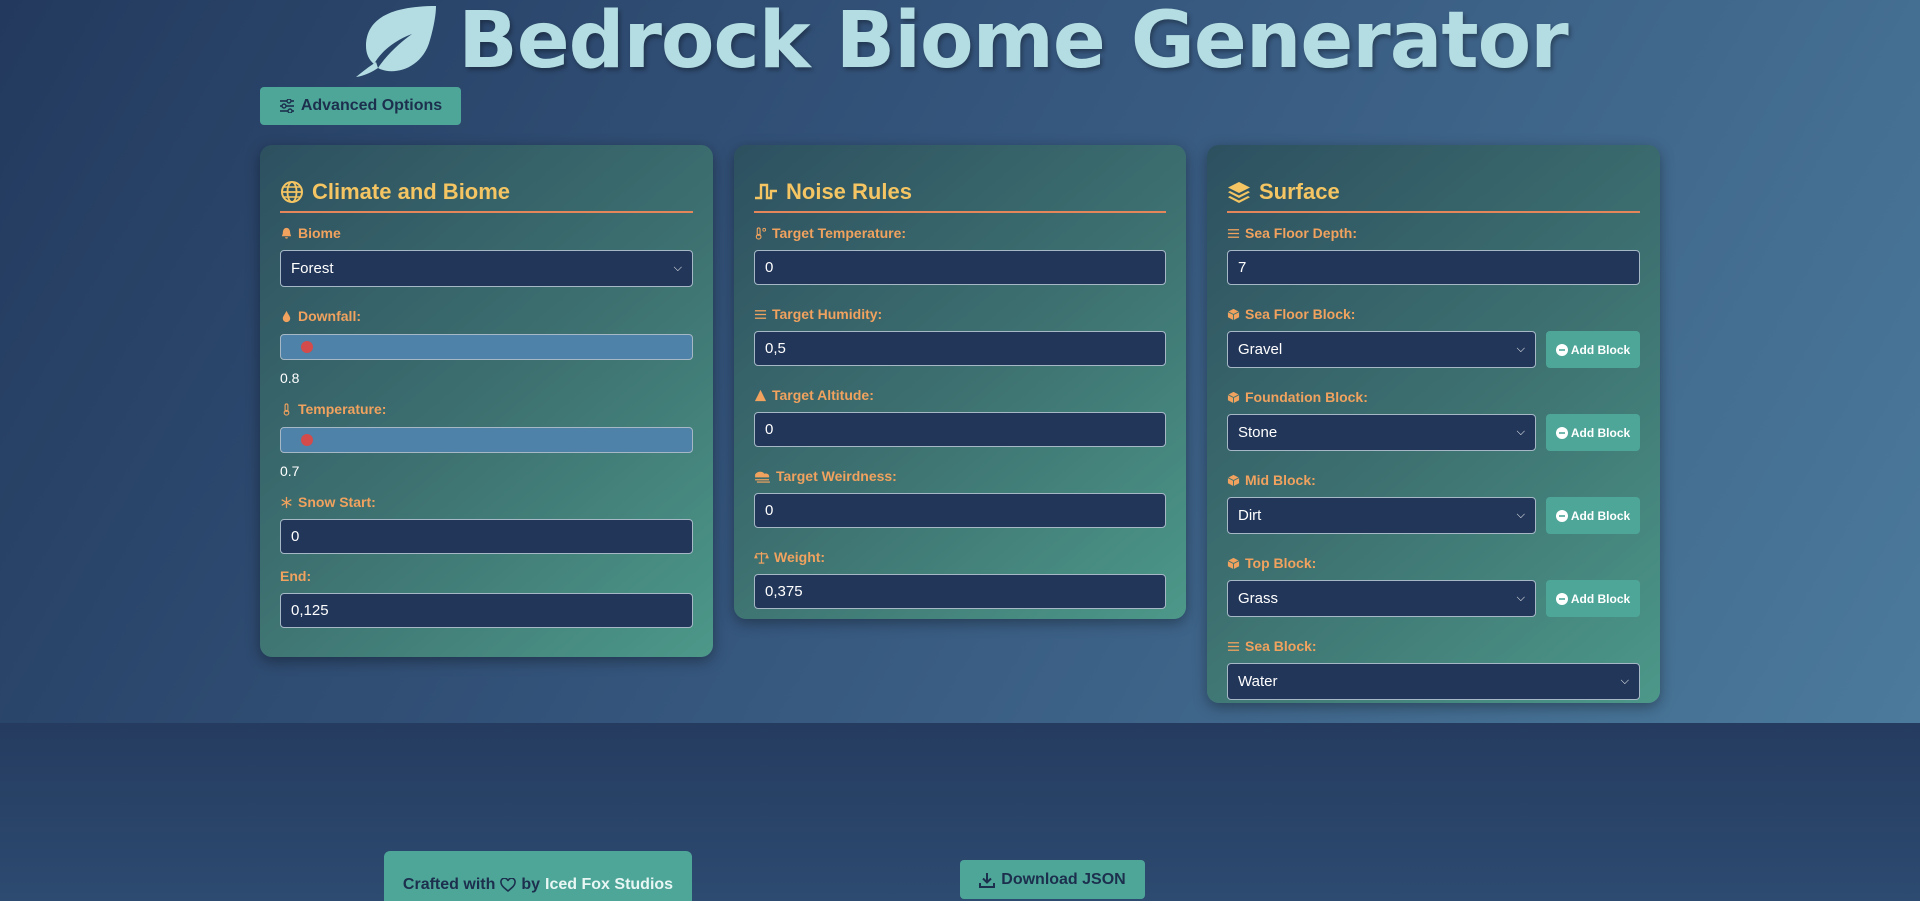 The width and height of the screenshot is (1920, 901). I want to click on download-json-label: Download JSON, so click(1063, 879).